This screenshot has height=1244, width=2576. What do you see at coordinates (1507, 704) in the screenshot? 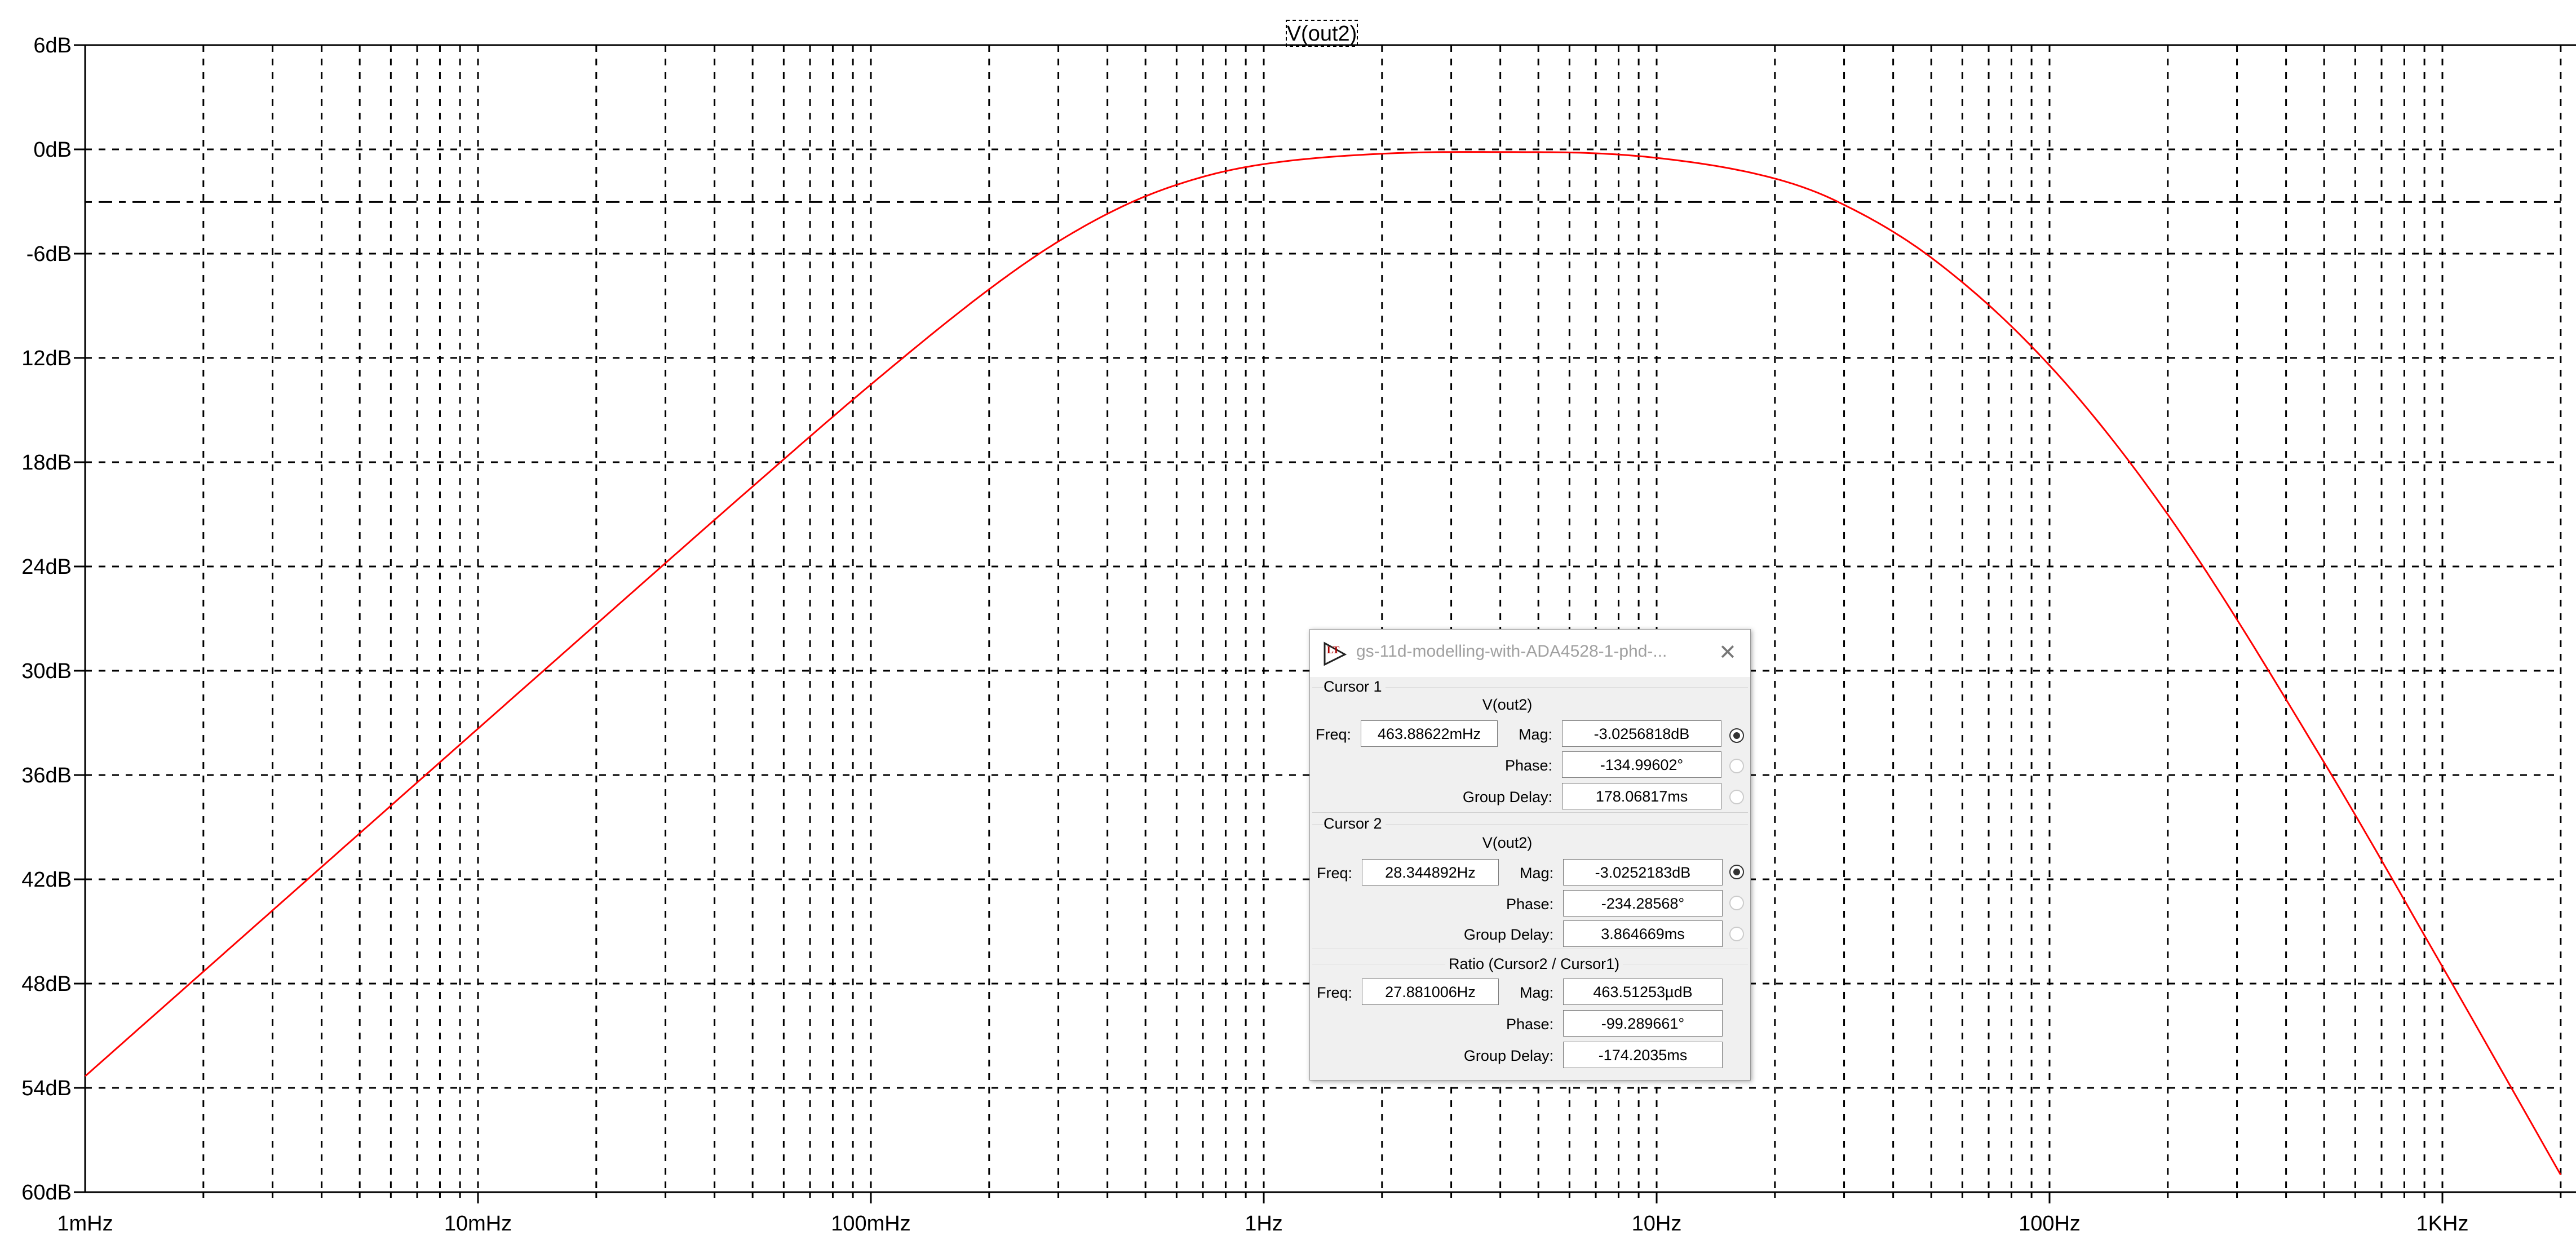
I see `cursor1-signal: V(out2)` at bounding box center [1507, 704].